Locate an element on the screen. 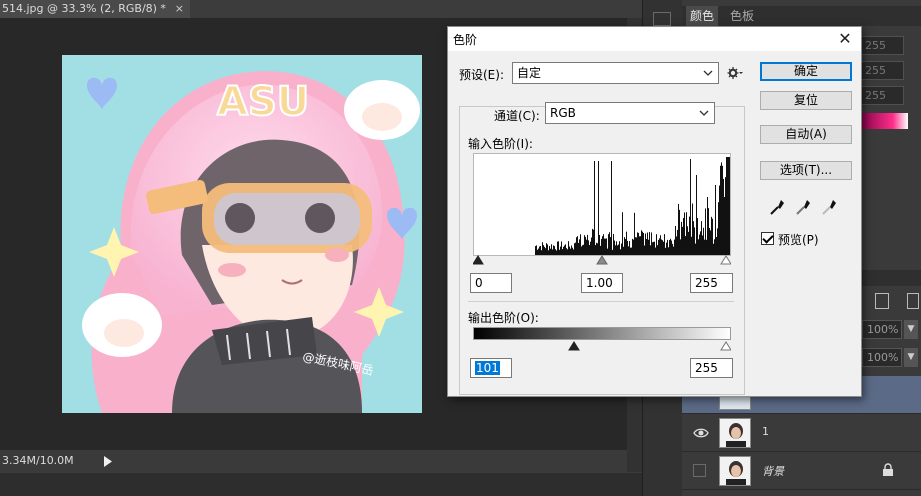 This screenshot has height=496, width=921. dialog-title: 色阶 is located at coordinates (465, 40).